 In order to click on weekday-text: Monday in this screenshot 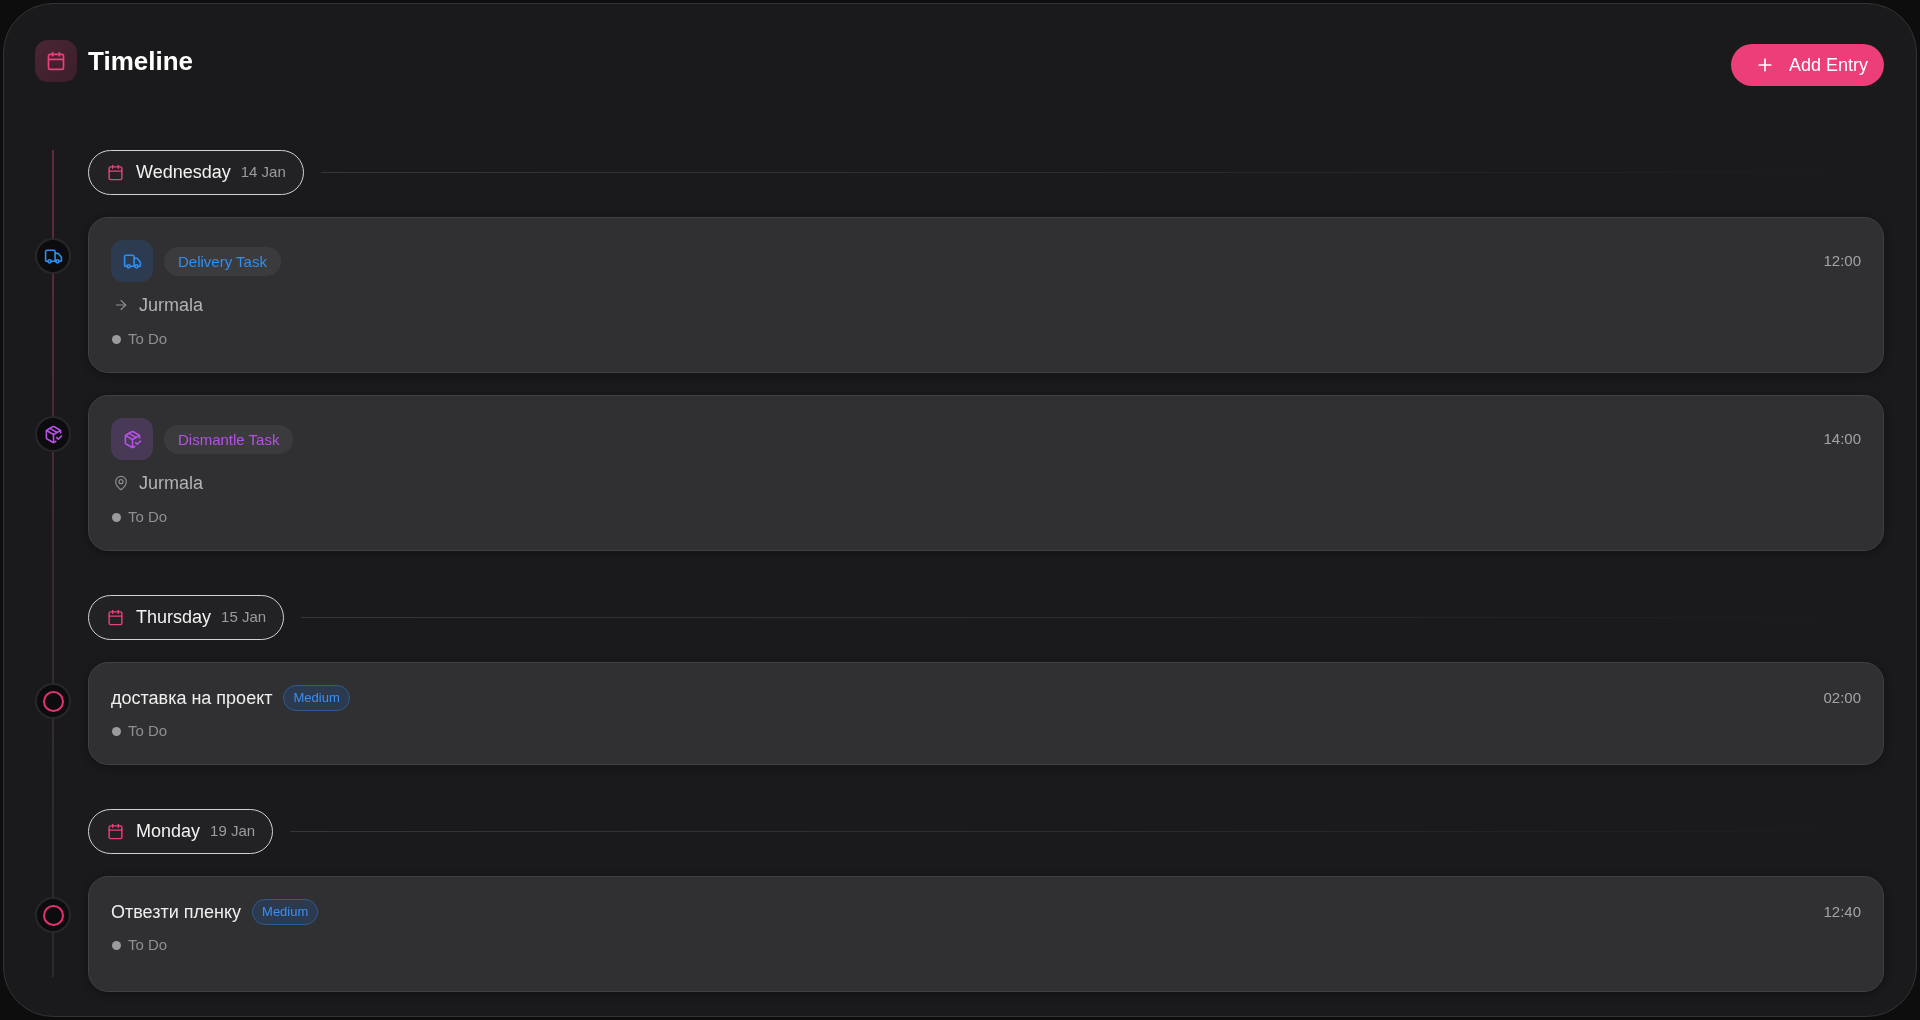, I will do `click(168, 831)`.